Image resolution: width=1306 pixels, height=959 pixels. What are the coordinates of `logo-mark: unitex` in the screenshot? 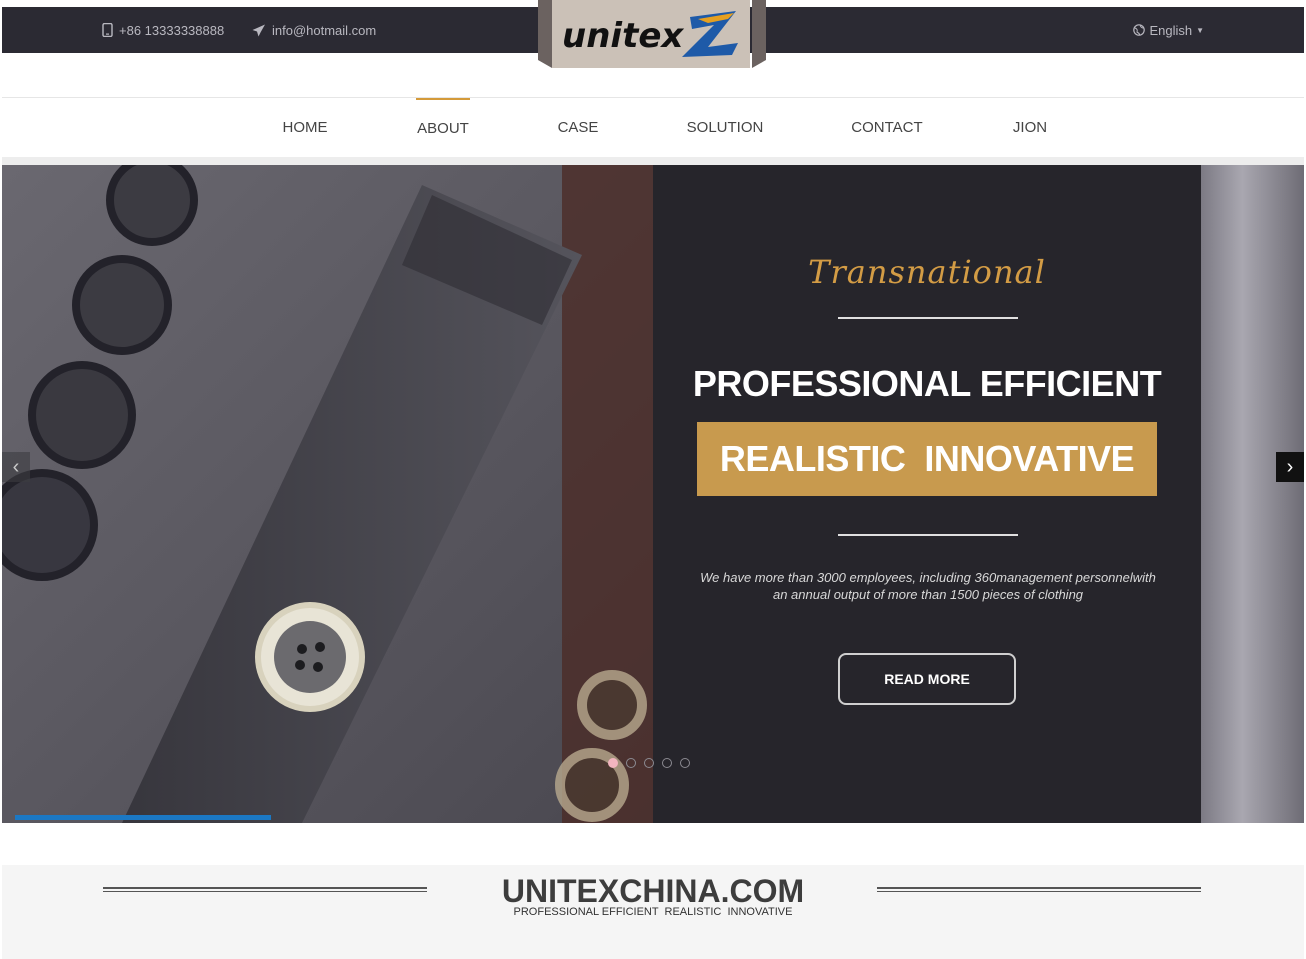 It's located at (650, 34).